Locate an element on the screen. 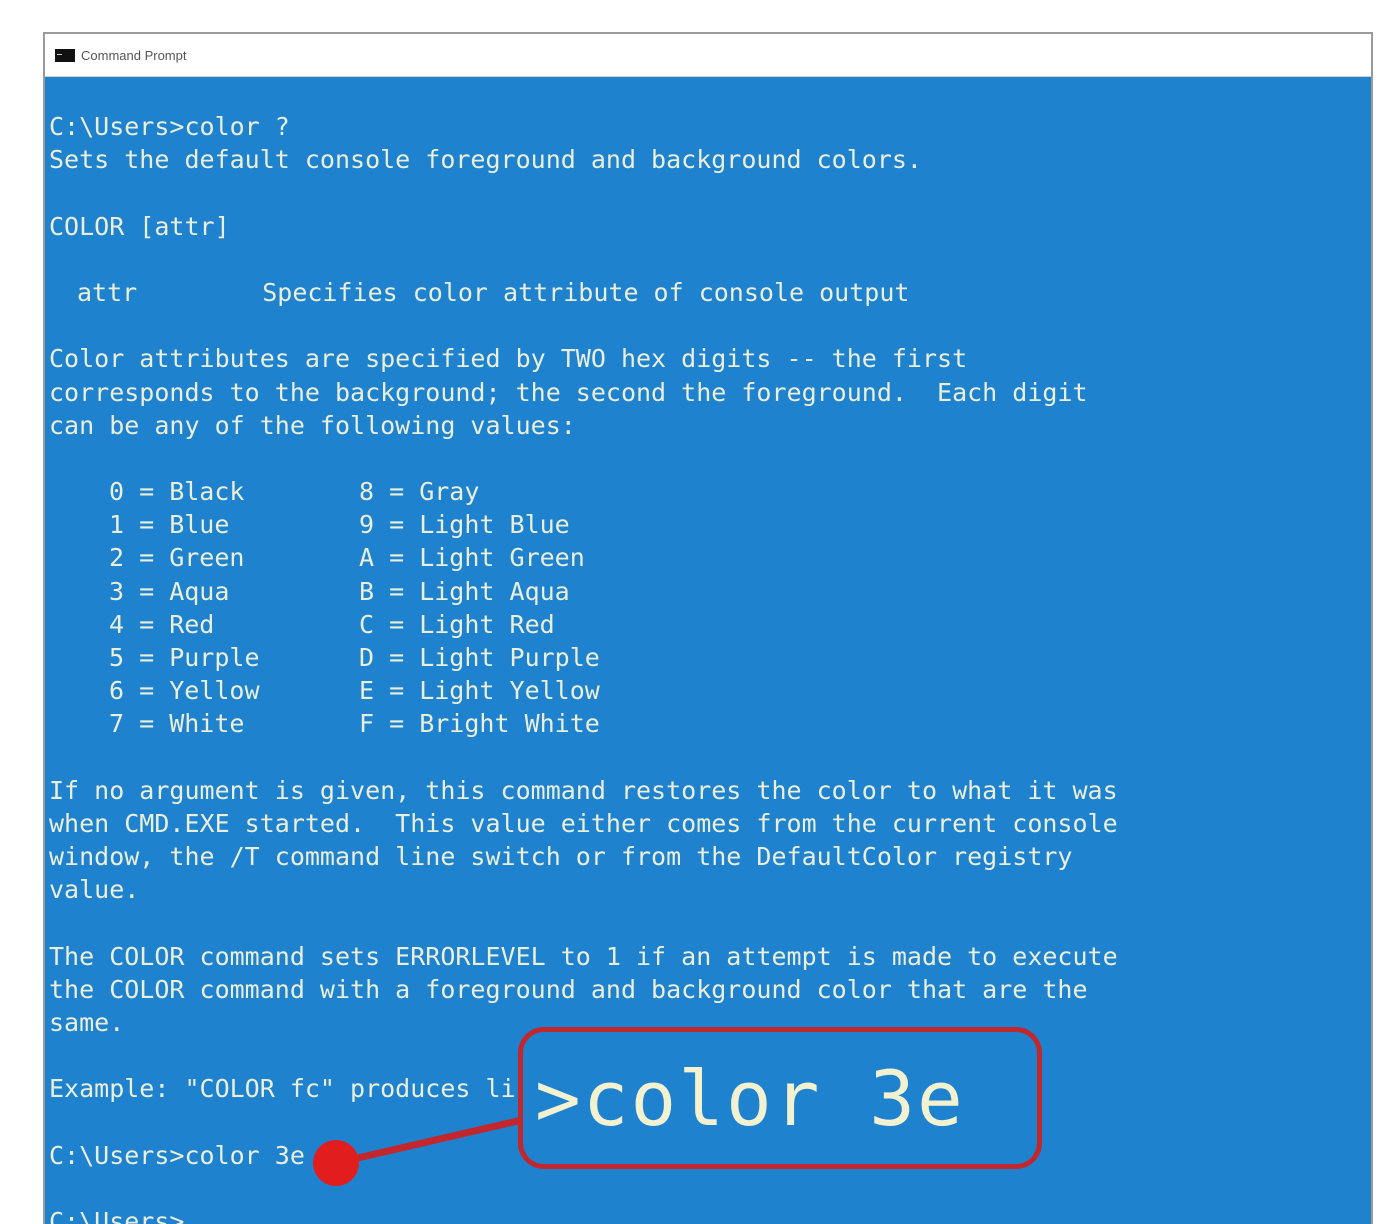 The width and height of the screenshot is (1390, 1224). command-prompt-icon is located at coordinates (65, 55).